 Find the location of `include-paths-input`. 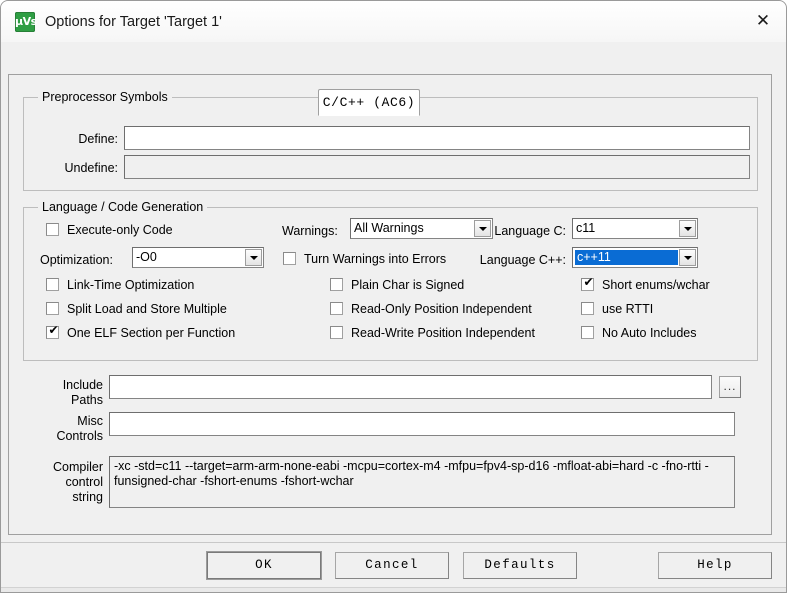

include-paths-input is located at coordinates (410, 387).